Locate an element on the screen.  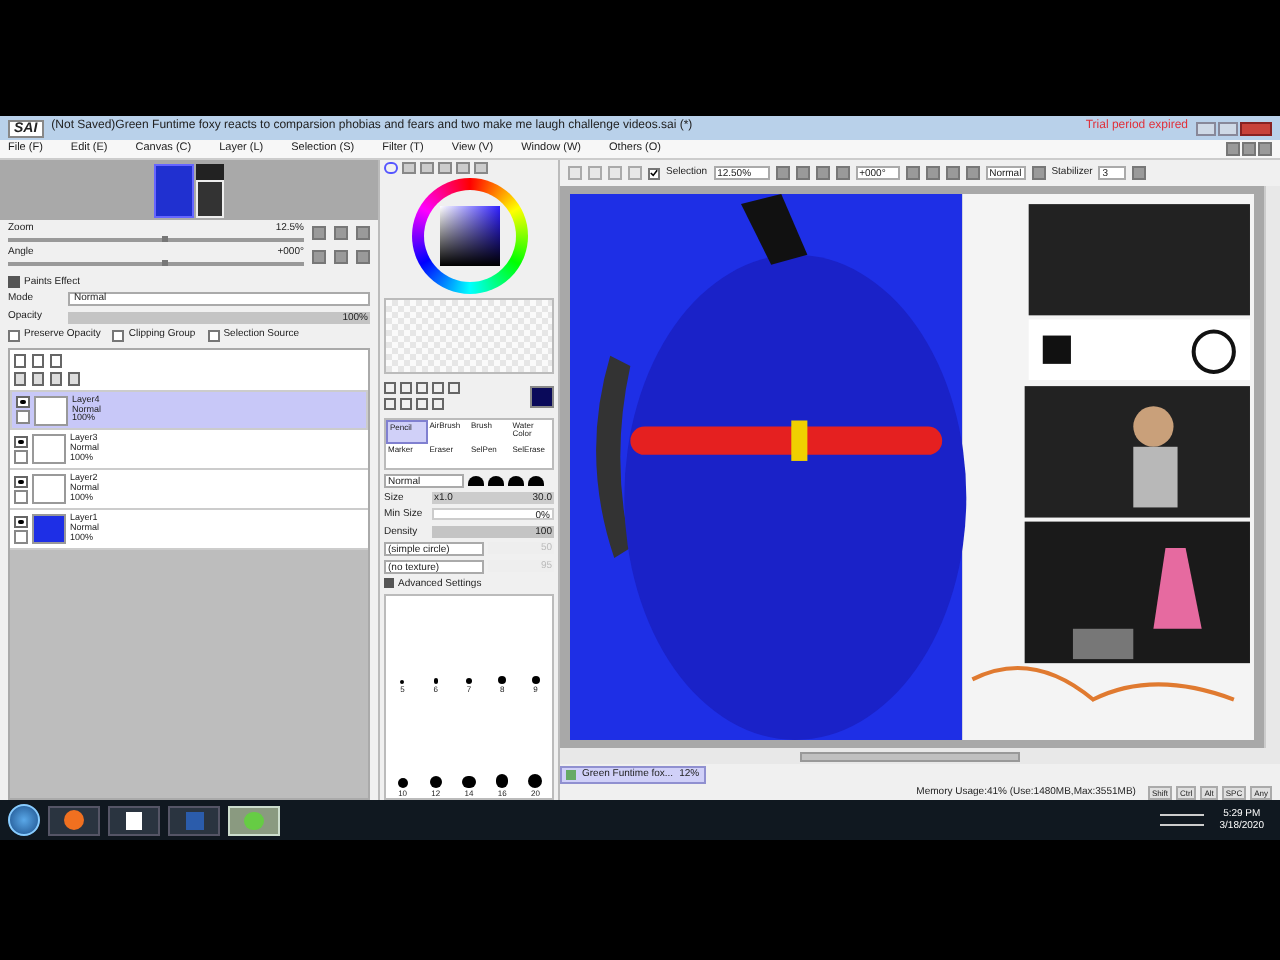
stabilizer-button is located at coordinates (1139, 173).